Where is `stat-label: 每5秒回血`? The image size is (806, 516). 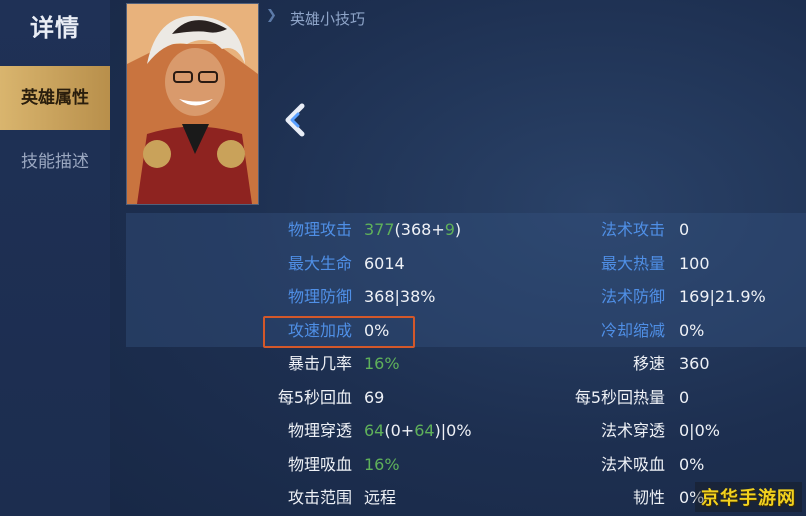
stat-label: 每5秒回血 is located at coordinates (314, 397).